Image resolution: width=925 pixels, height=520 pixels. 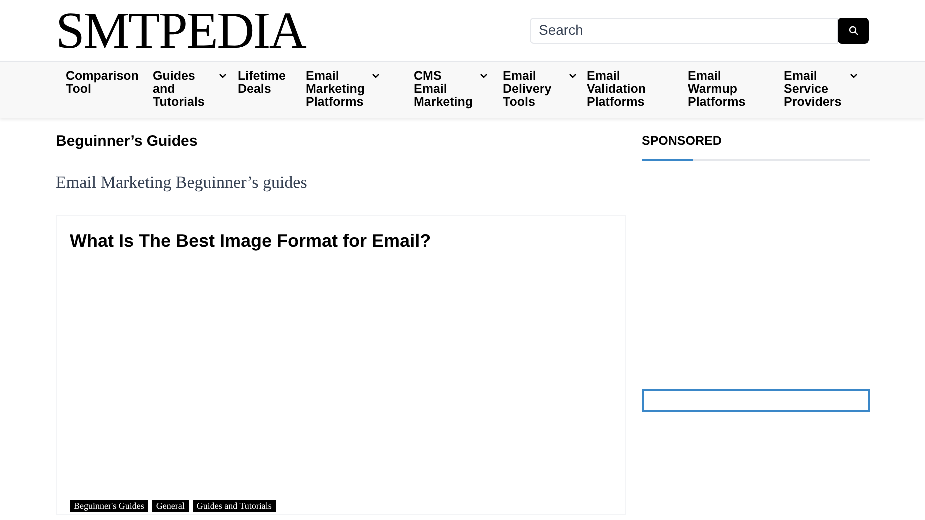 I want to click on nav-item: Comparison Tool, so click(x=109, y=83).